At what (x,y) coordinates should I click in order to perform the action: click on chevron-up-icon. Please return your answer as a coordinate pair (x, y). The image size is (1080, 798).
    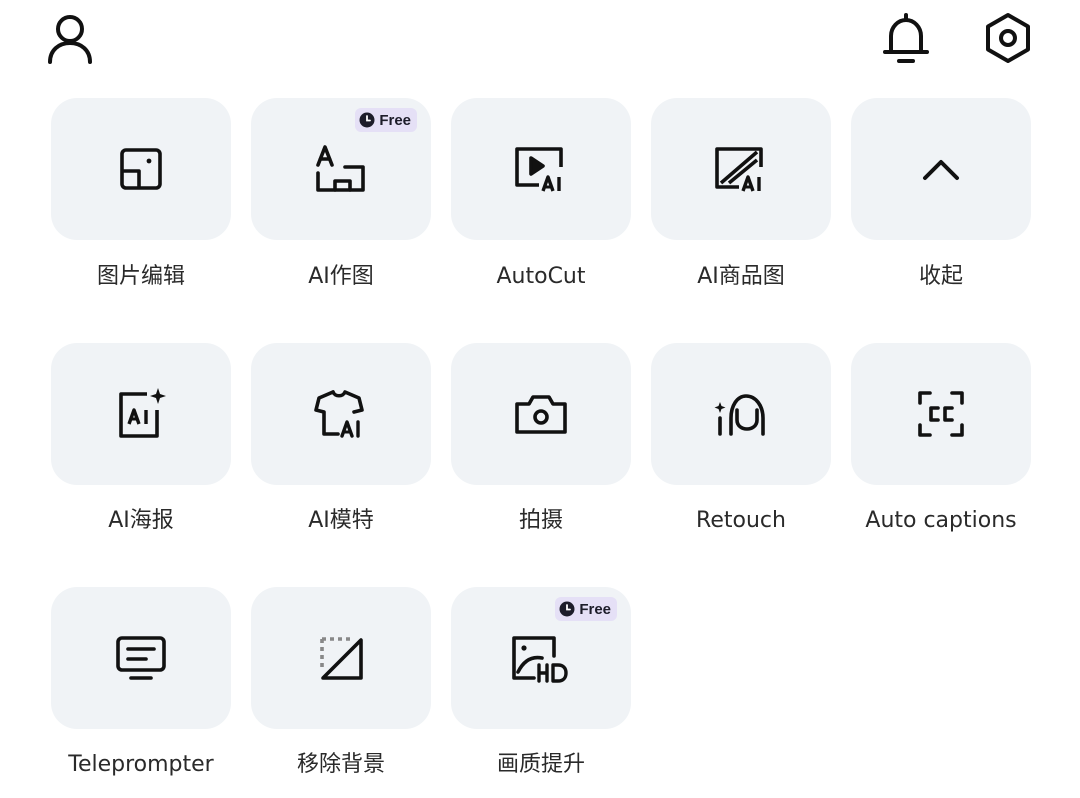
    Looking at the image, I should click on (941, 170).